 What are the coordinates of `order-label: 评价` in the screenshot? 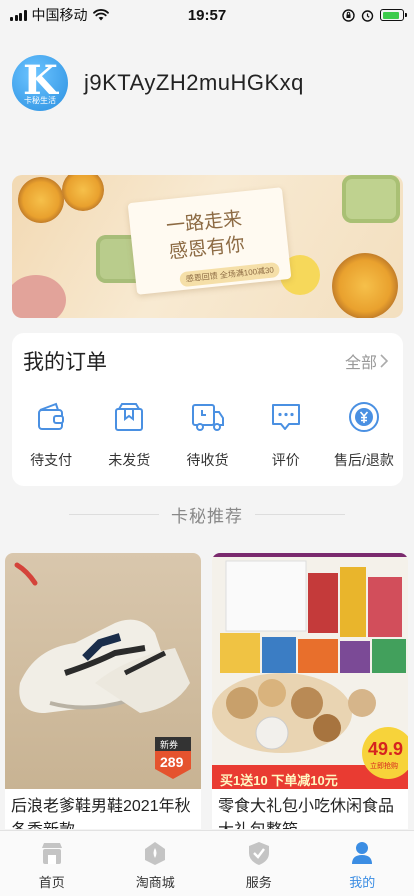 It's located at (285, 460).